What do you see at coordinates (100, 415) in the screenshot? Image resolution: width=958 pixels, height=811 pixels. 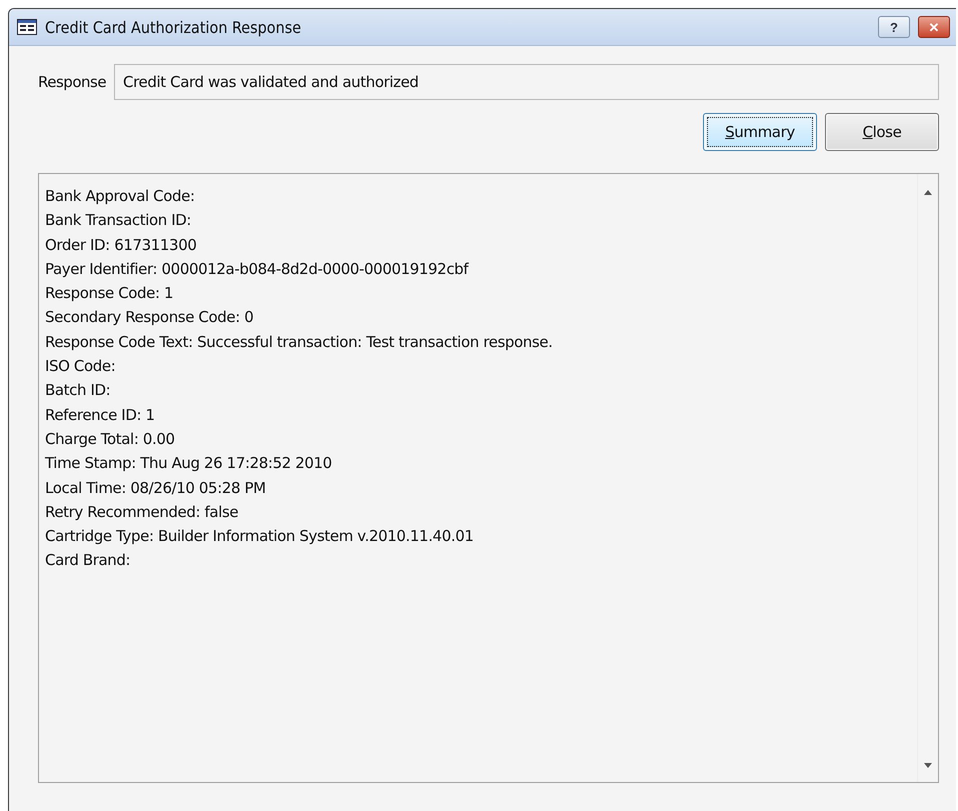 I see `detail-line: Reference ID: 1` at bounding box center [100, 415].